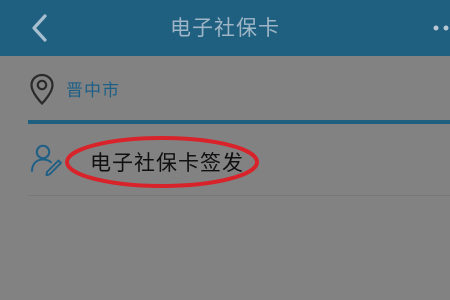 The width and height of the screenshot is (450, 300). What do you see at coordinates (93, 91) in the screenshot?
I see `current-city-label: 晋中市` at bounding box center [93, 91].